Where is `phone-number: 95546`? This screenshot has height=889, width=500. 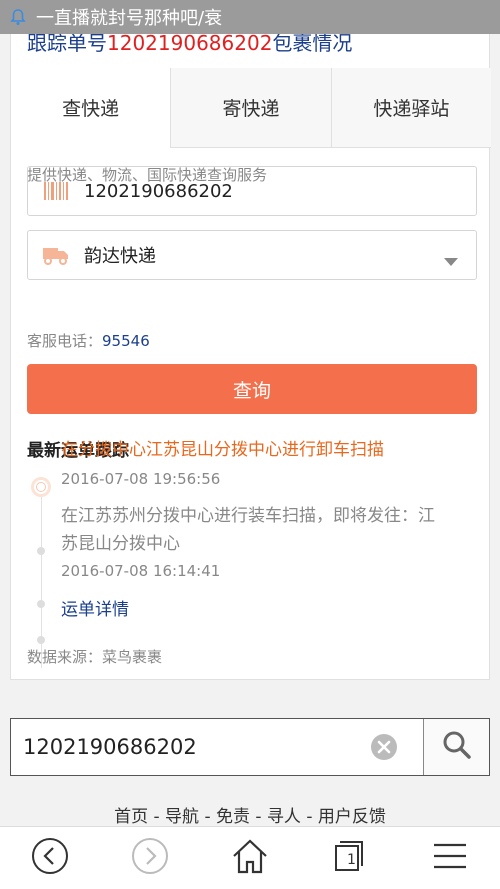
phone-number: 95546 is located at coordinates (126, 341).